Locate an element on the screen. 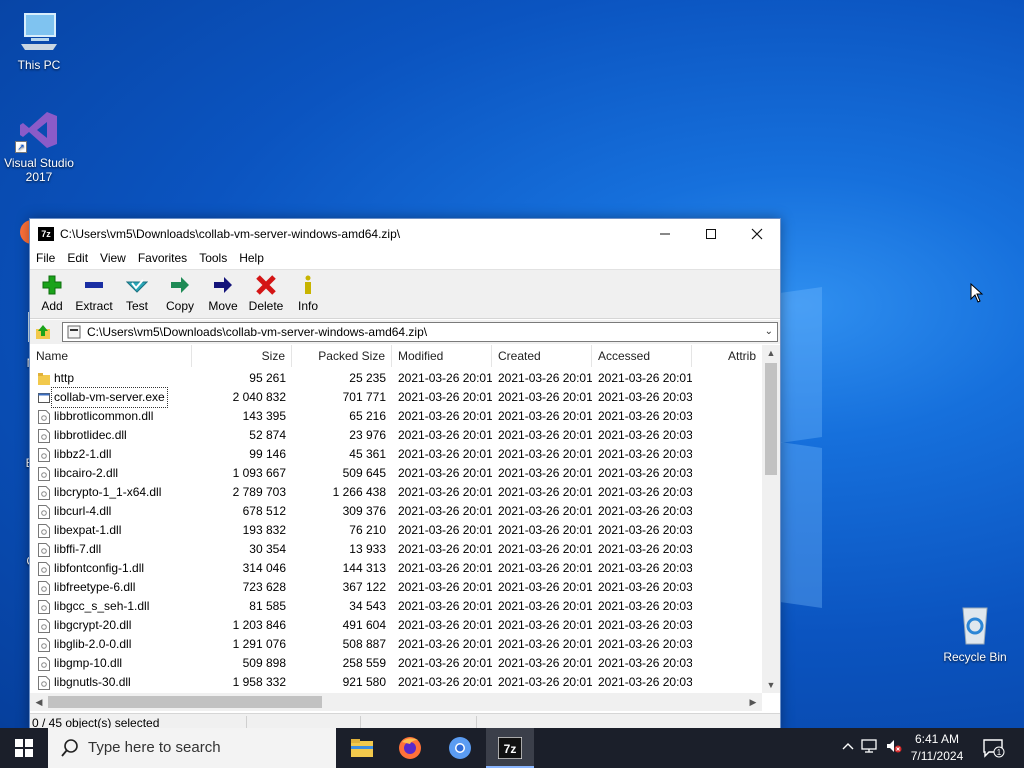 The width and height of the screenshot is (1024, 768). column-modified: Modified is located at coordinates (442, 356).